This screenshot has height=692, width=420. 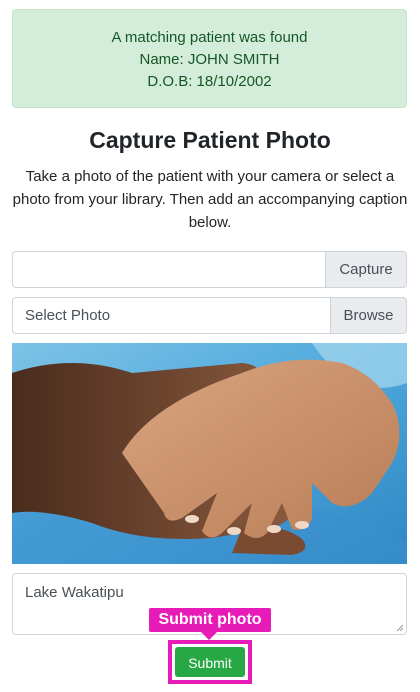 I want to click on patient-dob: D.O.B: 18/10/2002, so click(x=209, y=81).